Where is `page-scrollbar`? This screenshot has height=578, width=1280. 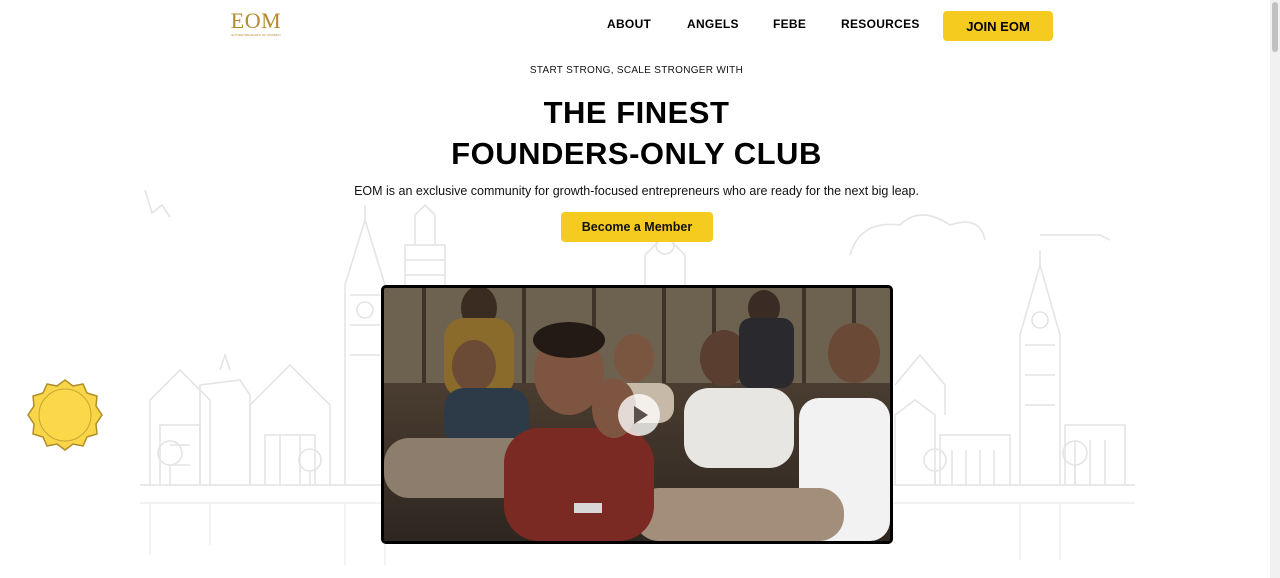 page-scrollbar is located at coordinates (1275, 289).